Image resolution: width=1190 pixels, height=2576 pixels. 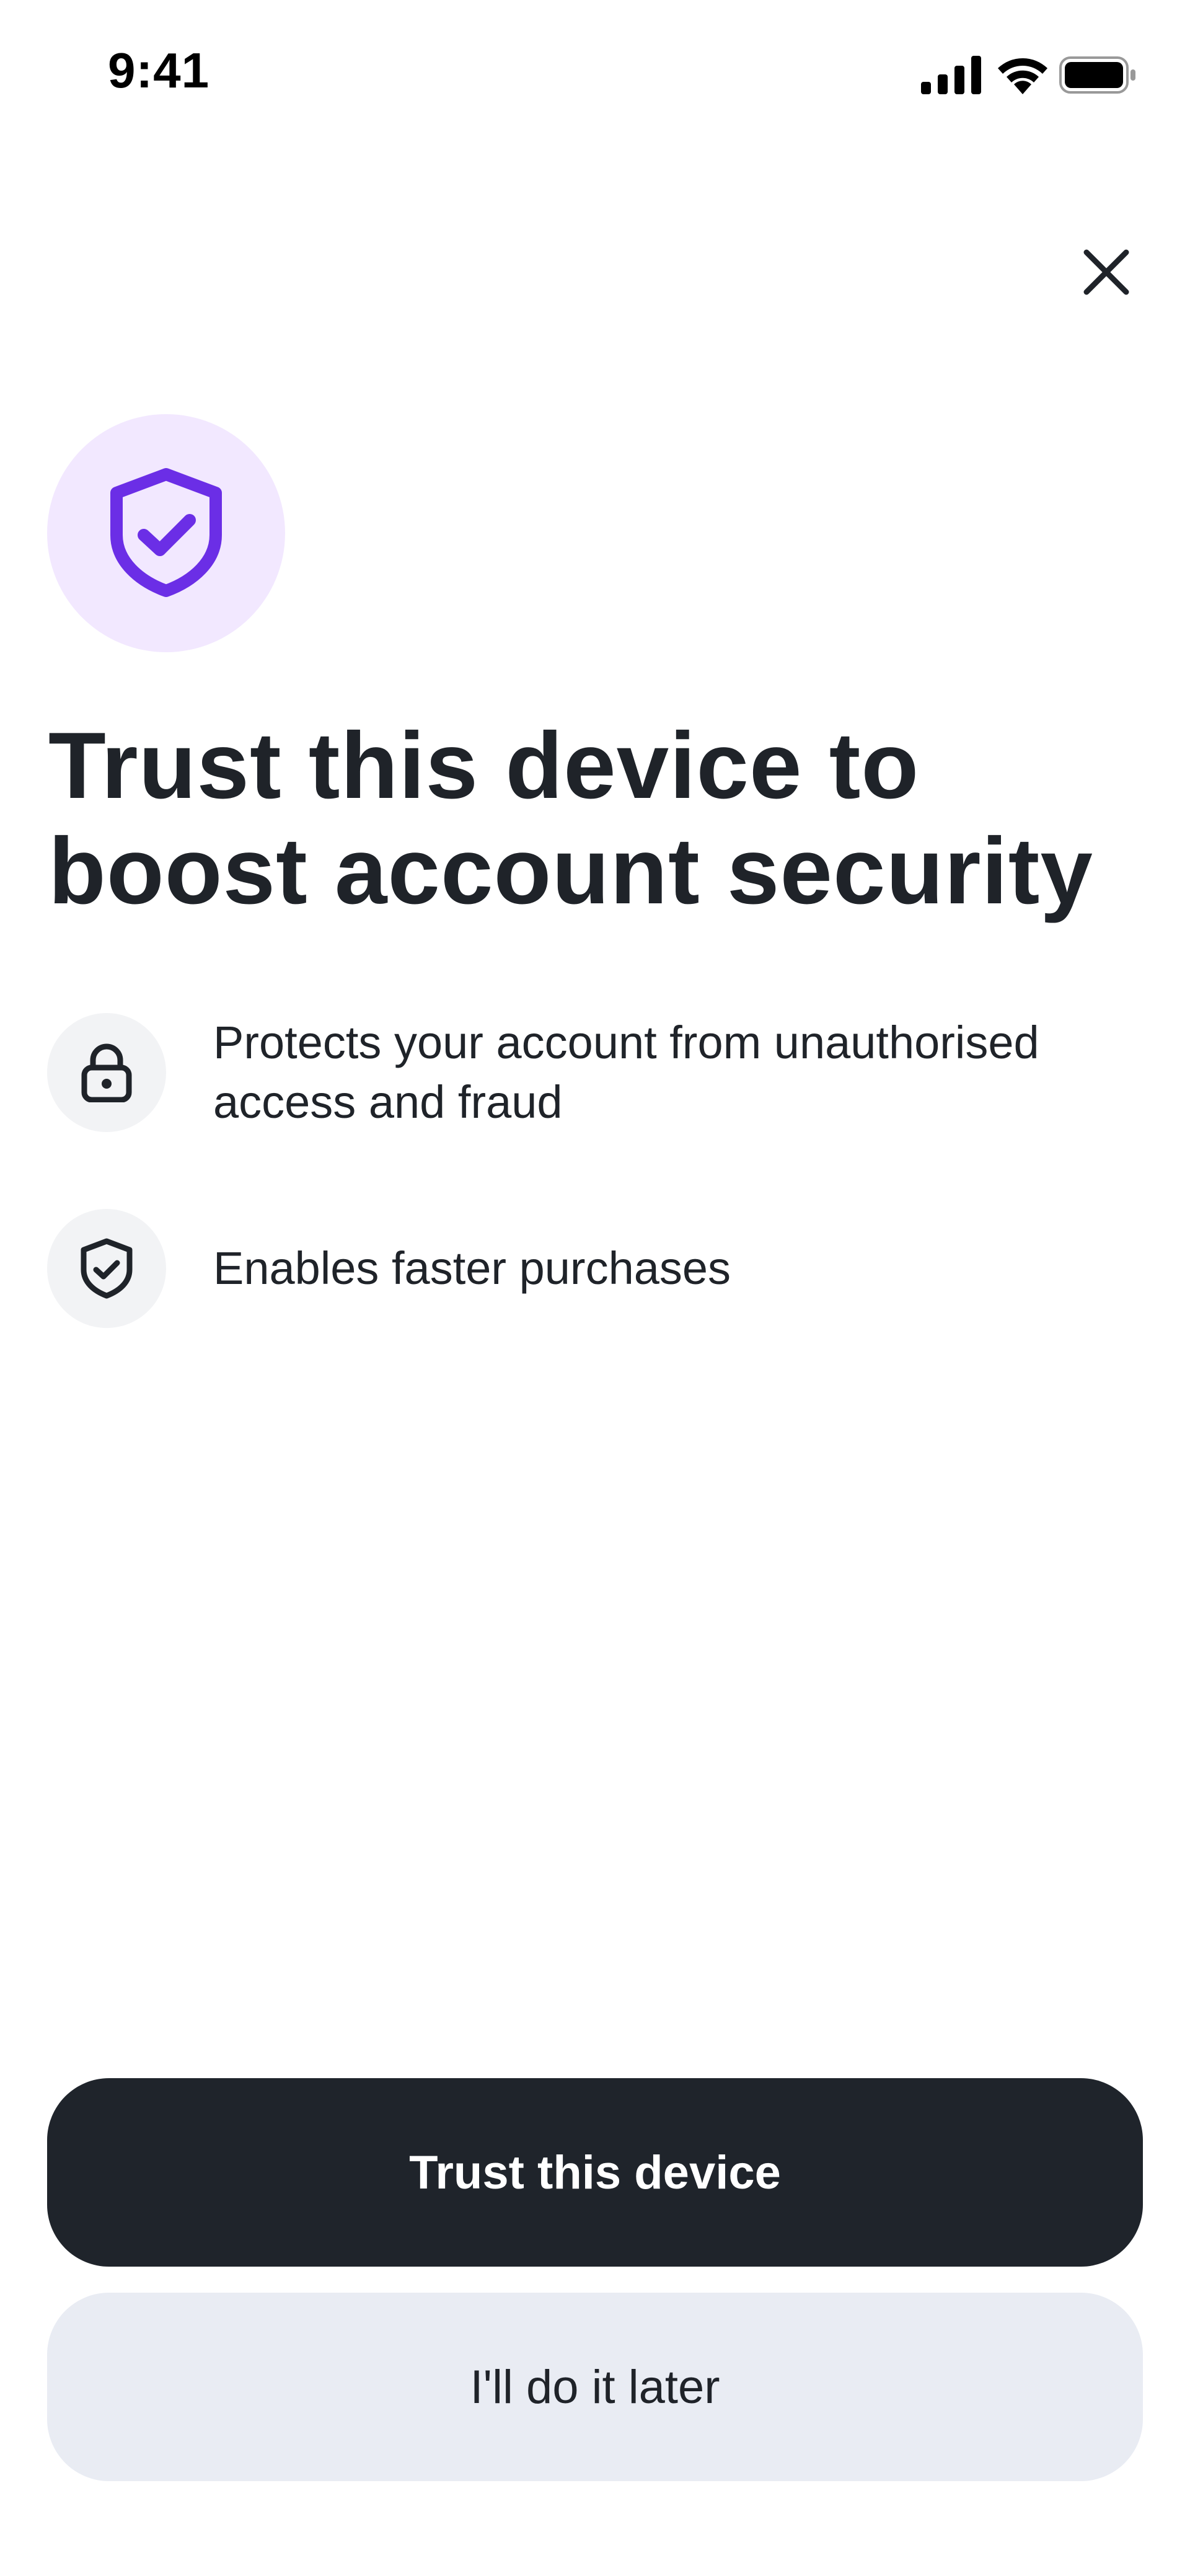 What do you see at coordinates (595, 2172) in the screenshot?
I see `trust-device-button: Trust this device` at bounding box center [595, 2172].